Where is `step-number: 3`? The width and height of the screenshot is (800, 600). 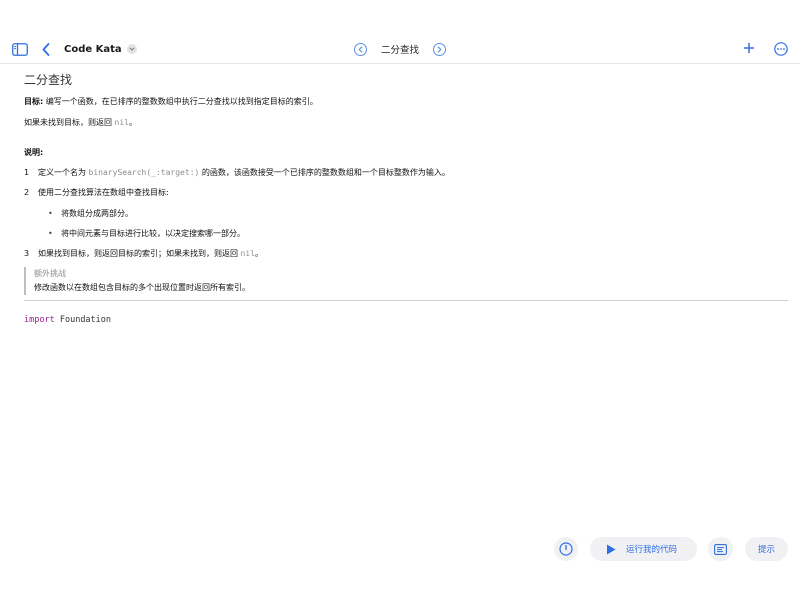
step-number: 3 is located at coordinates (27, 253).